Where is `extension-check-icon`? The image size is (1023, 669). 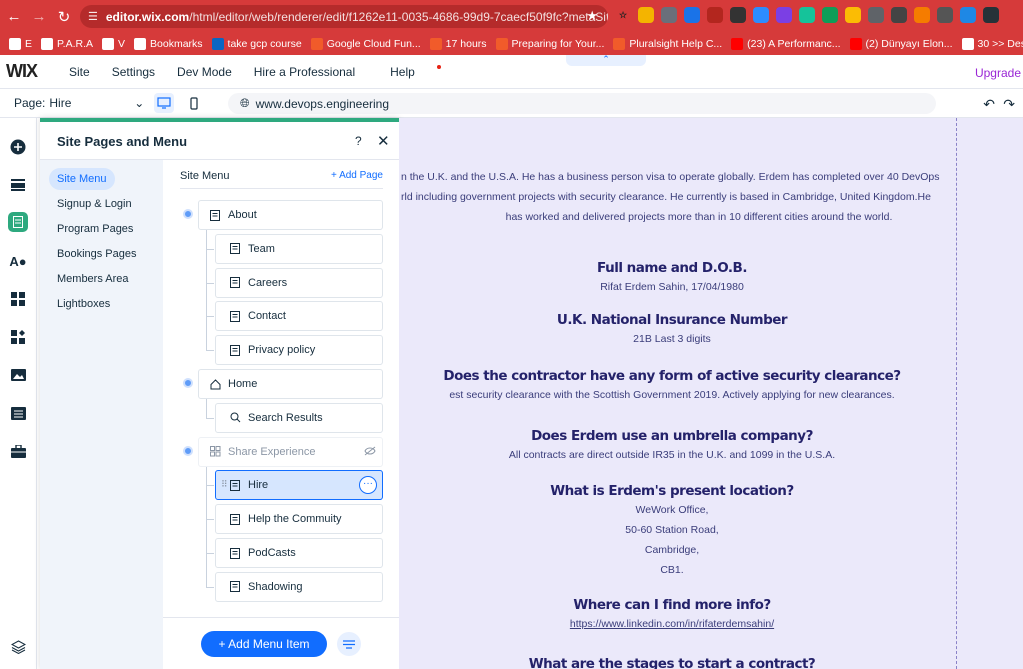
extension-check-icon is located at coordinates (991, 15).